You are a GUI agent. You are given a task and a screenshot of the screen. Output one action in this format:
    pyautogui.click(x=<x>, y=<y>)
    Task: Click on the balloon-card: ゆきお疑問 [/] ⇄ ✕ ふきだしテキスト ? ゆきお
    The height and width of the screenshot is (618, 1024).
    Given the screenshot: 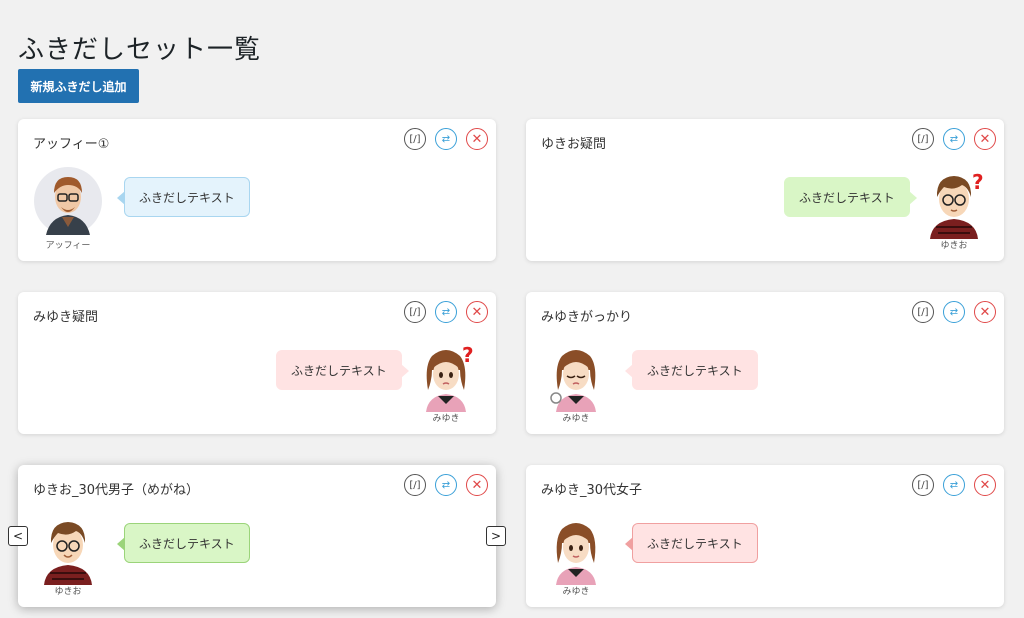 What is the action you would take?
    pyautogui.click(x=765, y=190)
    